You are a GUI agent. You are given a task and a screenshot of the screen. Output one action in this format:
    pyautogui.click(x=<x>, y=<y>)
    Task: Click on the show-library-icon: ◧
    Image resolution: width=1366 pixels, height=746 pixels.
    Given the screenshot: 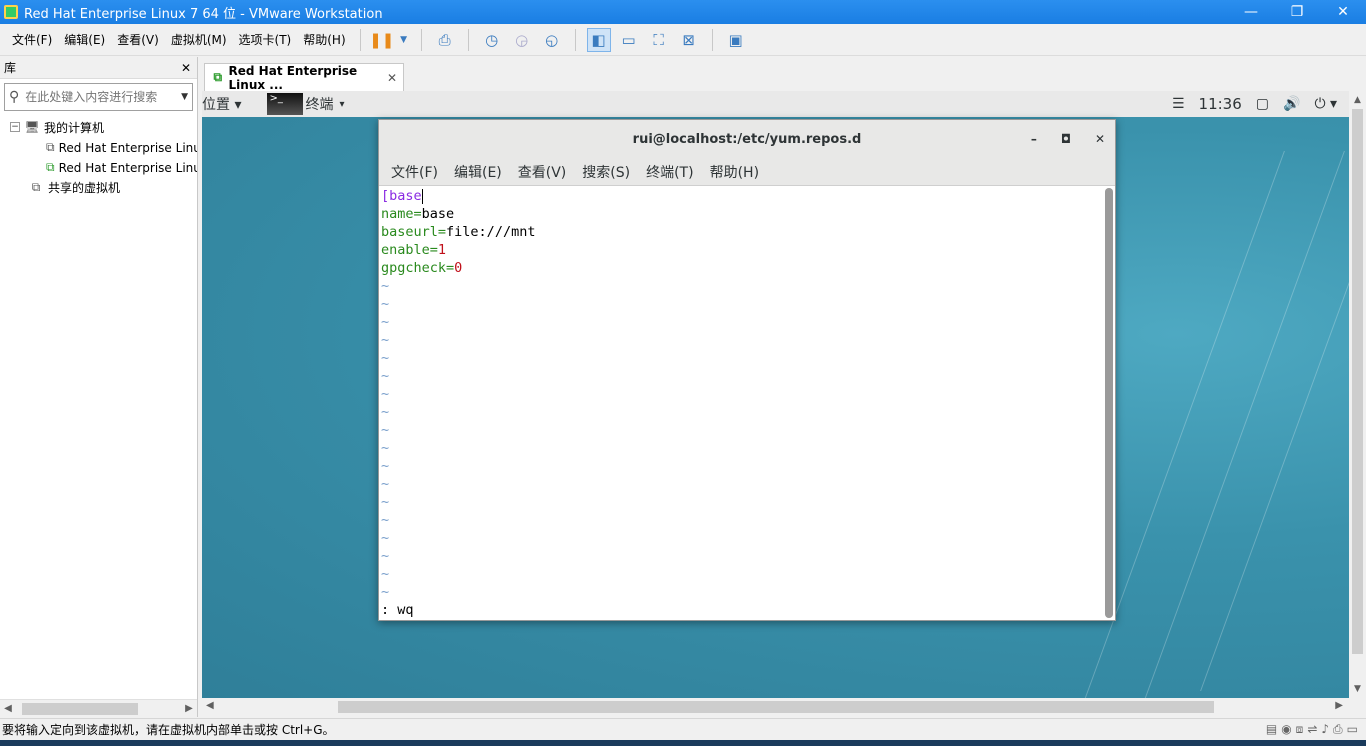 What is the action you would take?
    pyautogui.click(x=598, y=39)
    